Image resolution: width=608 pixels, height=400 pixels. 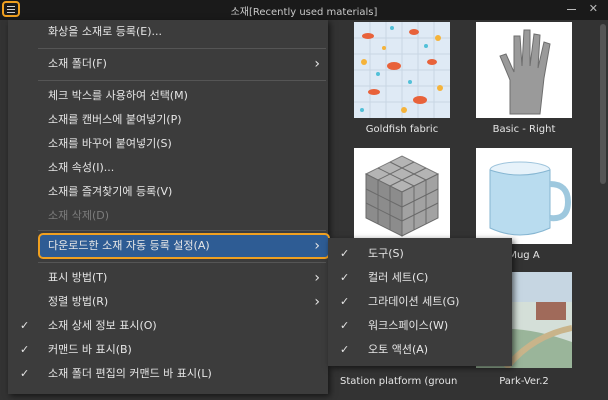 I want to click on mug-thumbnail, so click(x=524, y=196).